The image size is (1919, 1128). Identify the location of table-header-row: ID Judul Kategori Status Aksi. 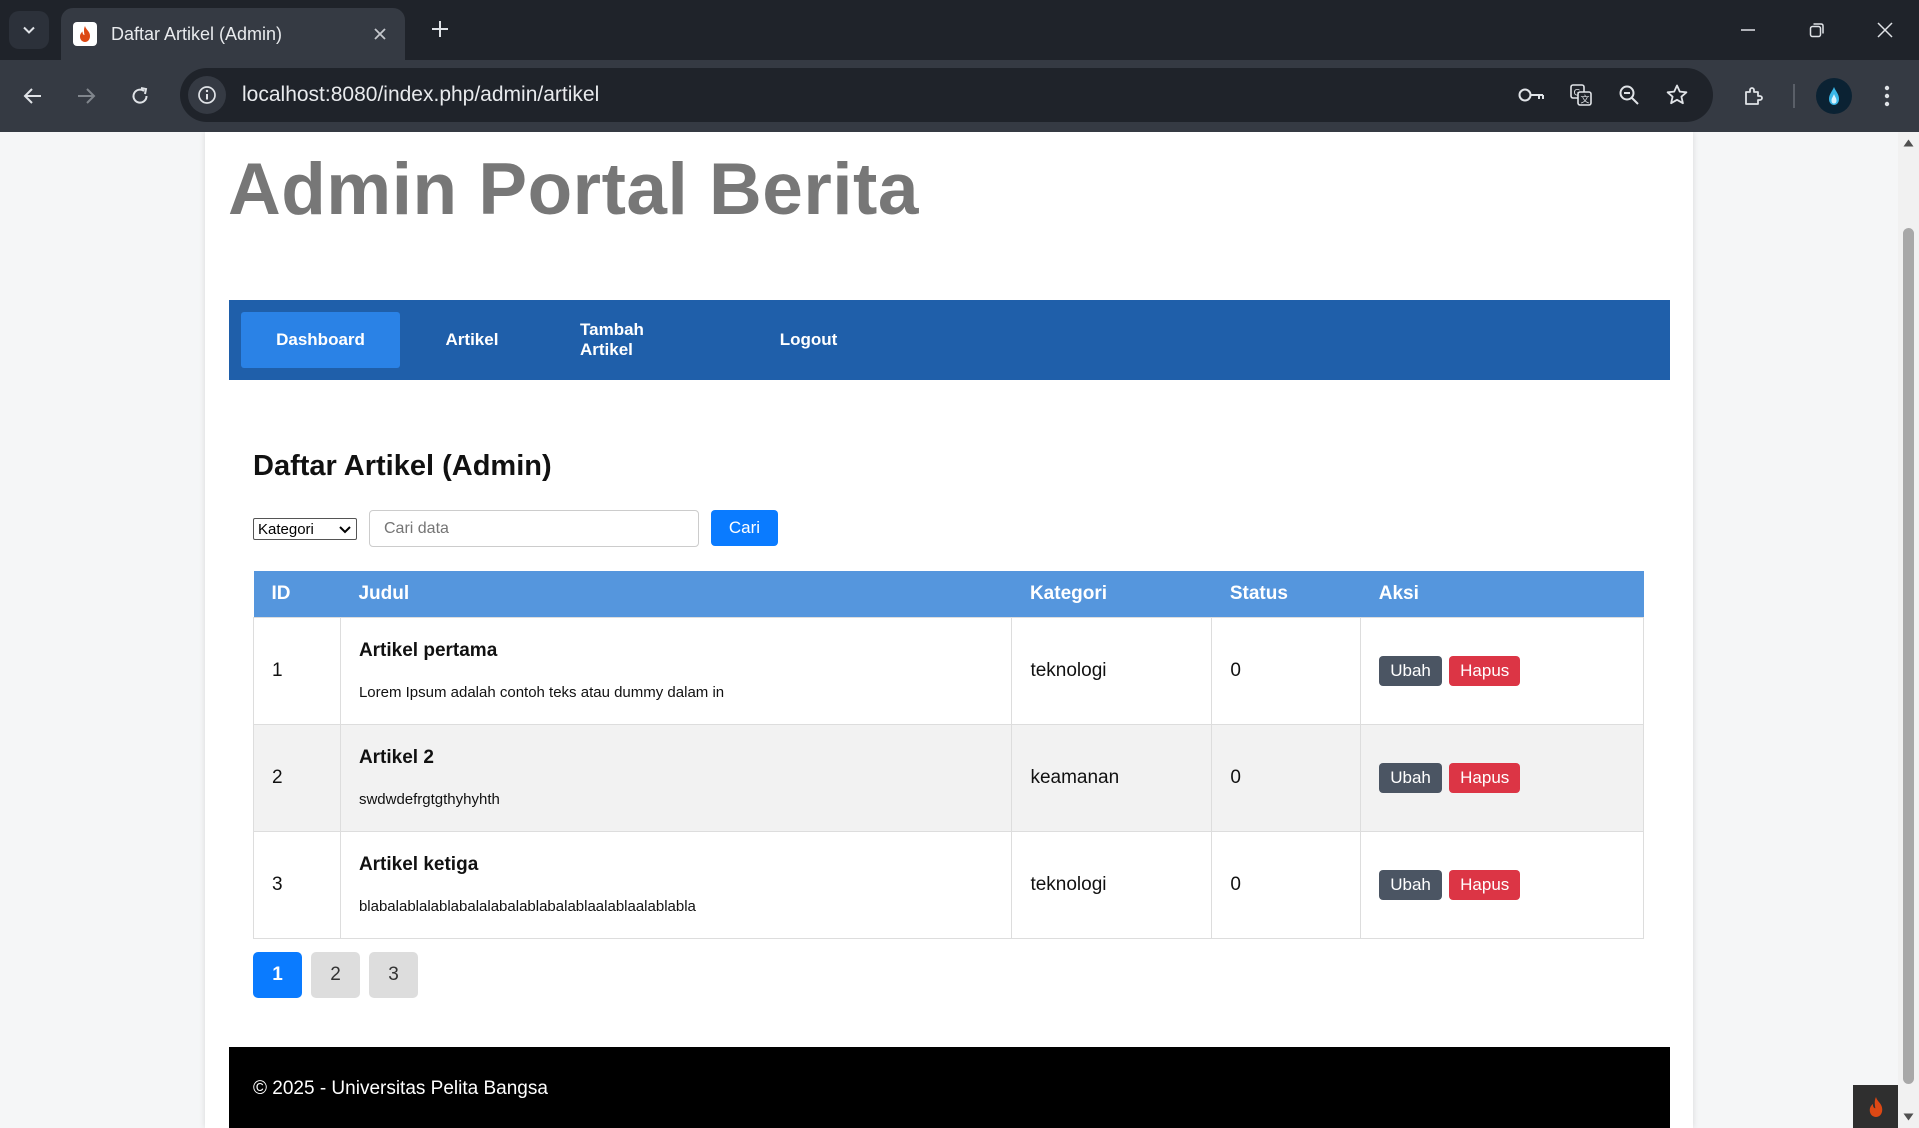
(948, 594).